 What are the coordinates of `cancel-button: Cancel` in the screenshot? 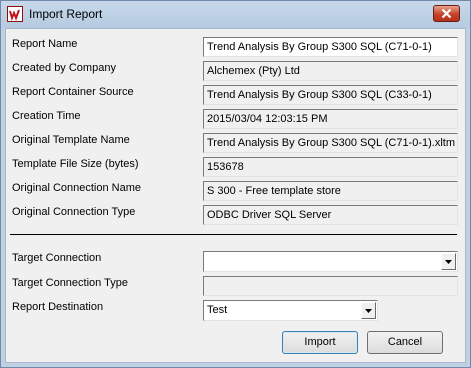 It's located at (405, 342).